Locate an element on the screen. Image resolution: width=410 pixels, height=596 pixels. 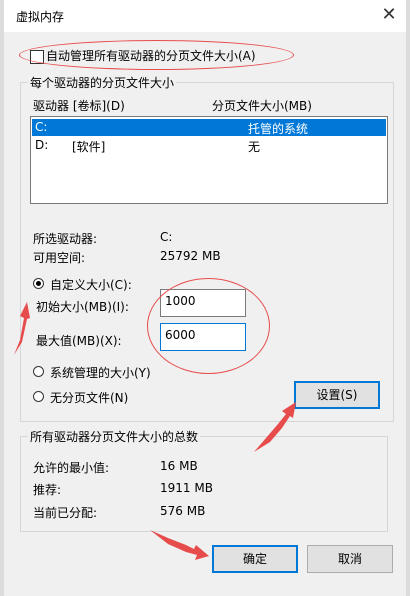
annotation-arrow-custom is located at coordinates (22, 328).